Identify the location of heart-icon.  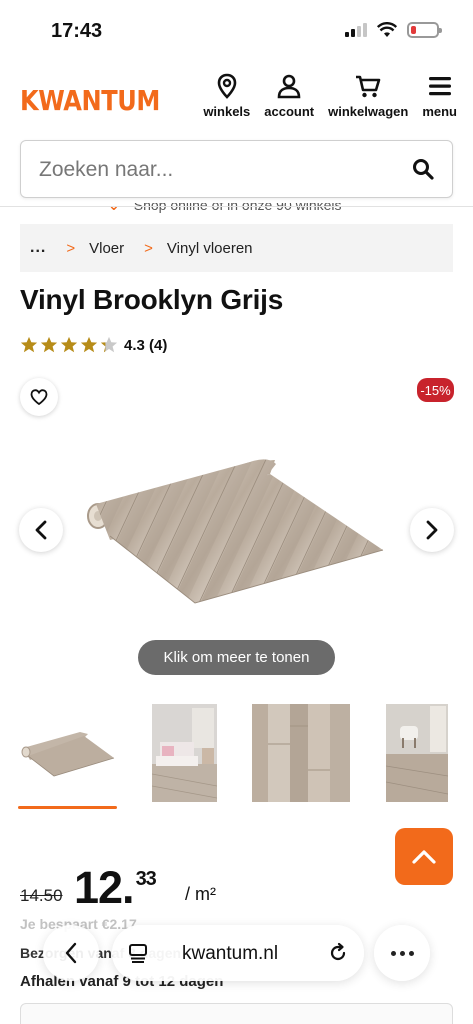
(39, 397).